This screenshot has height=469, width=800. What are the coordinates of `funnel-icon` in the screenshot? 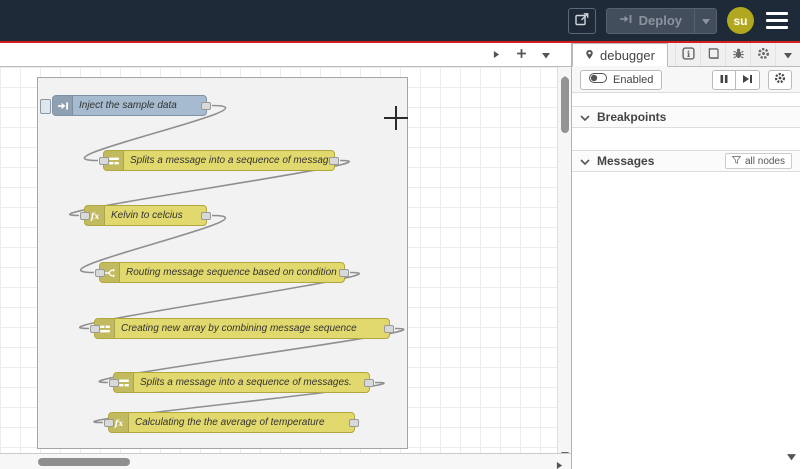 It's located at (736, 161).